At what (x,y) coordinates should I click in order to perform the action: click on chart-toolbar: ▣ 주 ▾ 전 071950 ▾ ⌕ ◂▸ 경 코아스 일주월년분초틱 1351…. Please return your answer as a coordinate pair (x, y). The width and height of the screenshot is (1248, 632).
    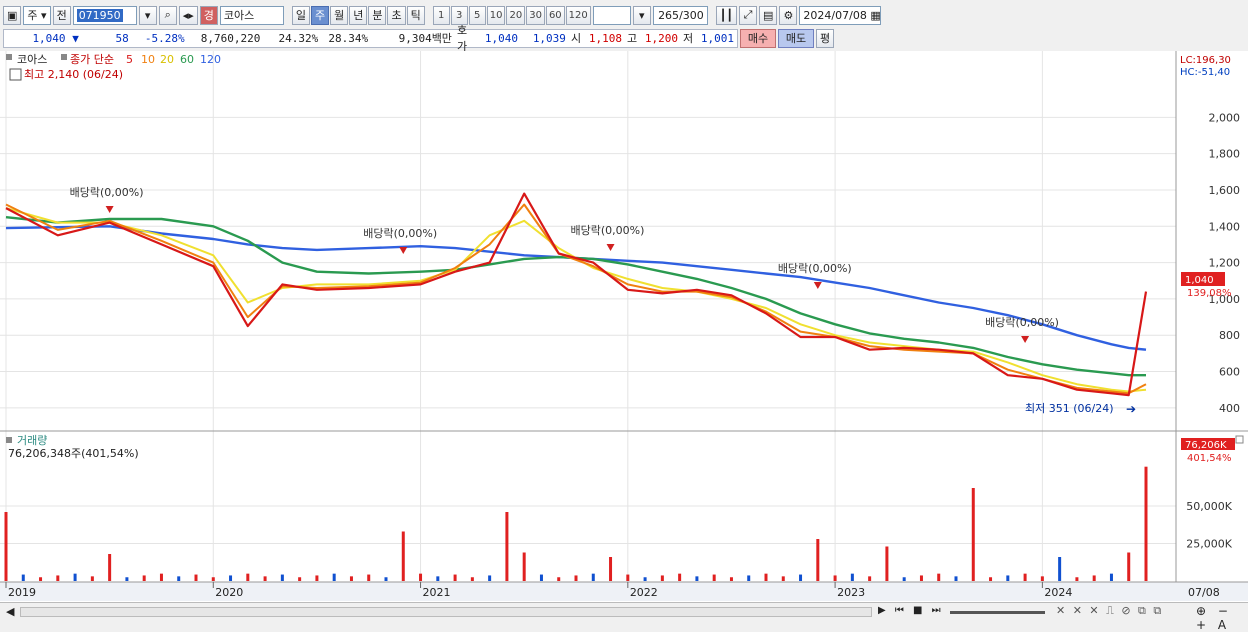
    Looking at the image, I should click on (624, 15).